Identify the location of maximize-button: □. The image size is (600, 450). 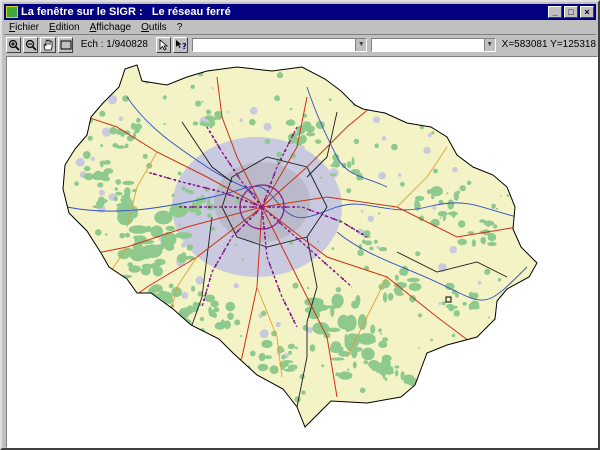
(571, 12).